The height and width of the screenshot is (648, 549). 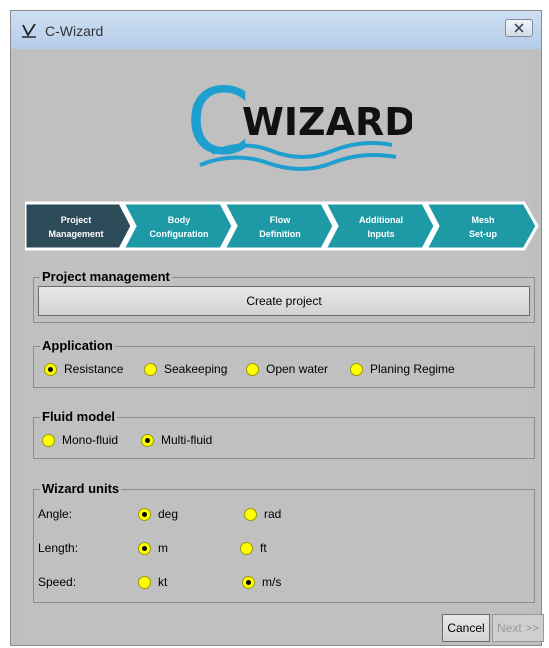 I want to click on radio-planing-regime: Planing Regime, so click(x=402, y=369).